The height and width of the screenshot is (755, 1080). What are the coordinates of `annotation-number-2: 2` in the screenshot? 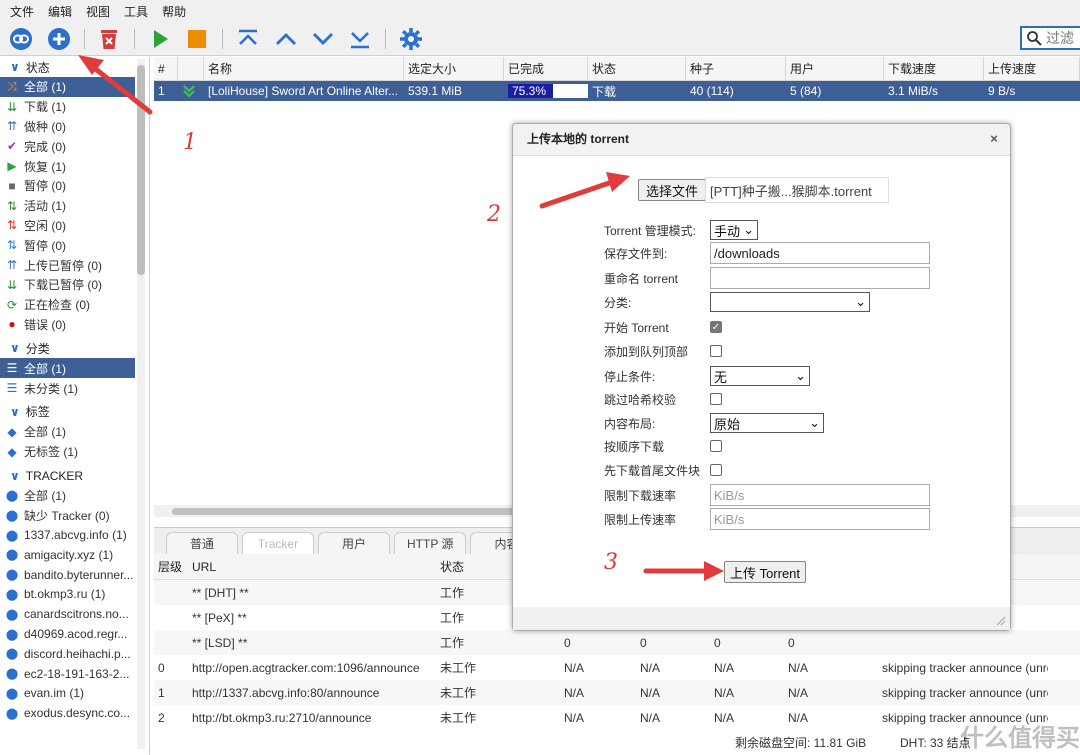 It's located at (494, 214).